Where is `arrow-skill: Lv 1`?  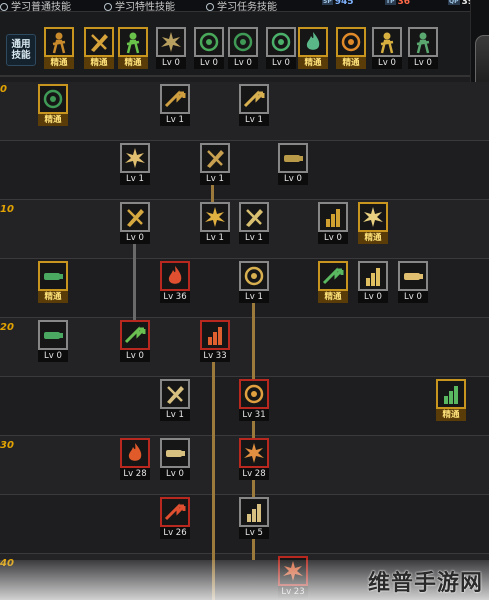
arrow-skill: Lv 1 is located at coordinates (254, 223).